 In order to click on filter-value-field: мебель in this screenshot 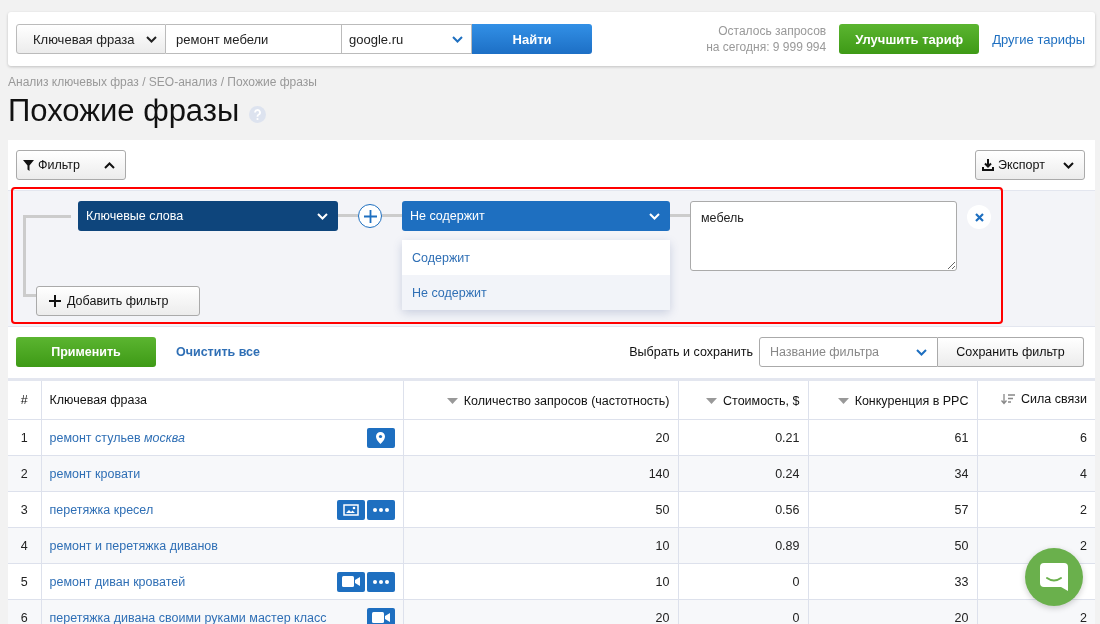, I will do `click(823, 236)`.